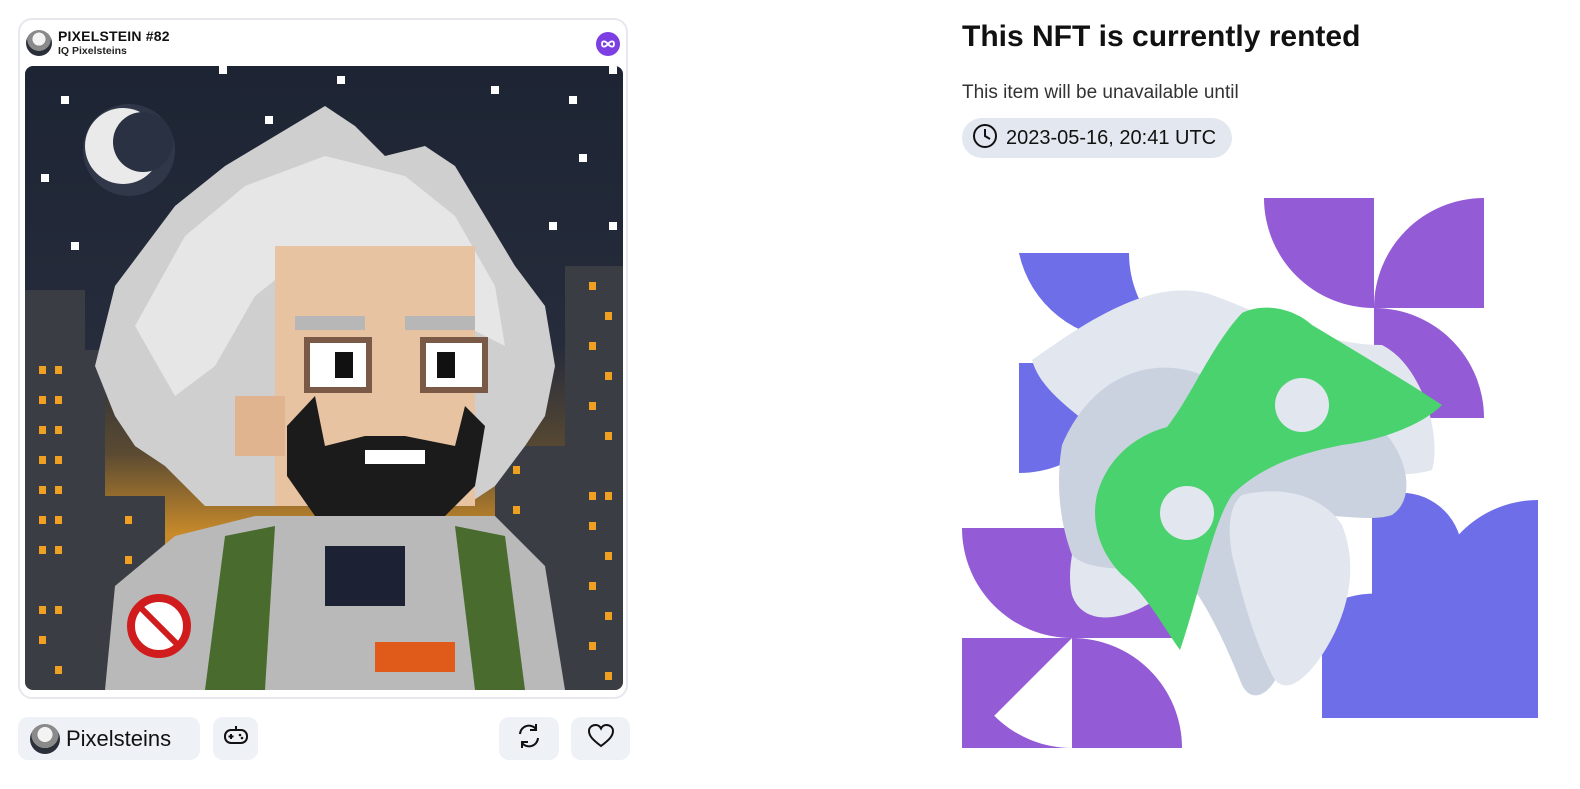  I want to click on card-header: PIXELSTEIN #82 IQ Pixelsteins, so click(323, 44).